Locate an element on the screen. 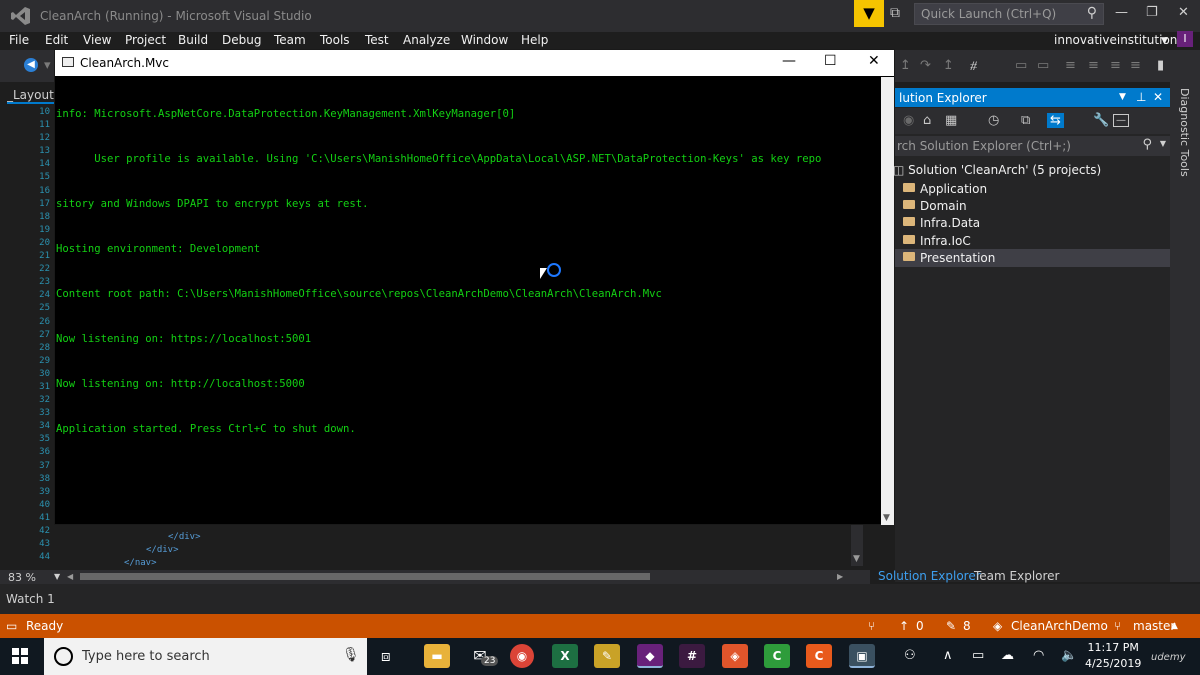 Image resolution: width=1200 pixels, height=675 pixels. format-icon: ≡ is located at coordinates (1115, 65).